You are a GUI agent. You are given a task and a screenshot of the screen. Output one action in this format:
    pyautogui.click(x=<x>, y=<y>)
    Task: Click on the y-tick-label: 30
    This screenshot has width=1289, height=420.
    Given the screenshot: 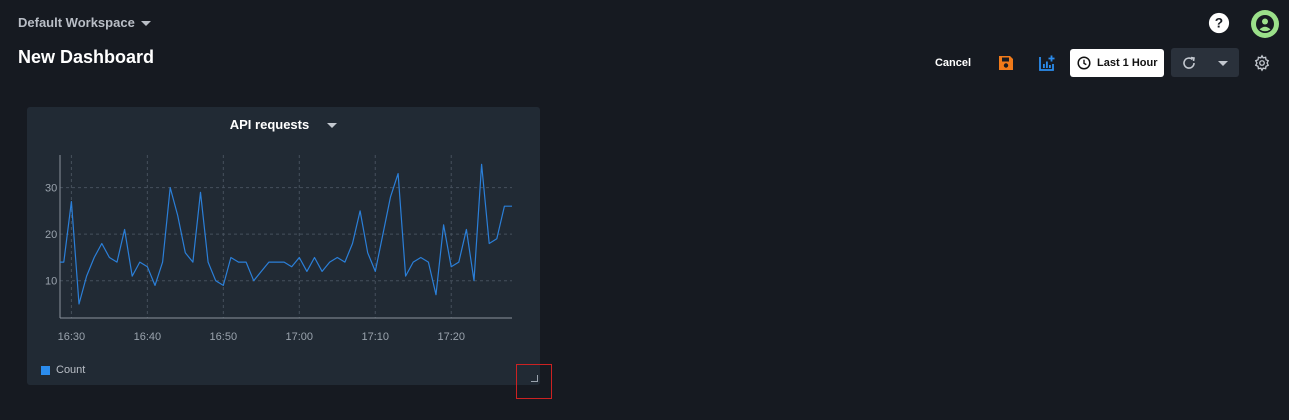 What is the action you would take?
    pyautogui.click(x=51, y=189)
    